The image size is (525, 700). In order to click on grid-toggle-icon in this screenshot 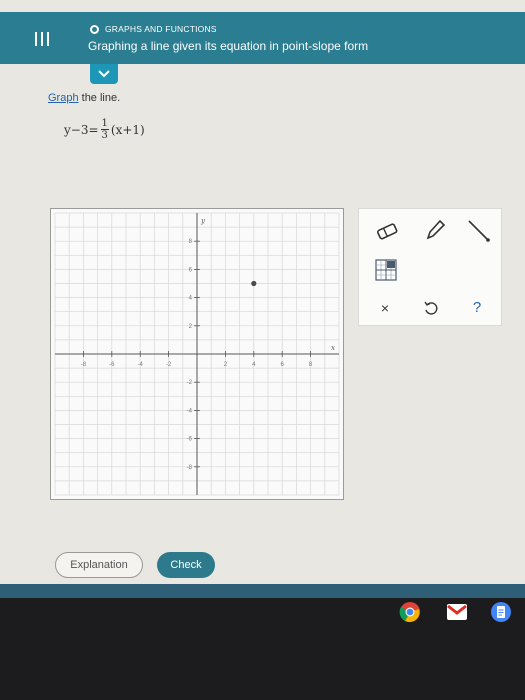, I will do `click(386, 270)`.